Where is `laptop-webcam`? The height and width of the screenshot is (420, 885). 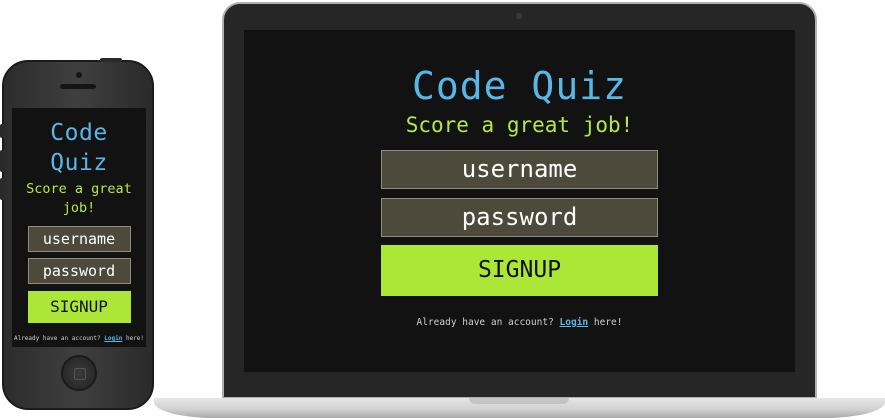
laptop-webcam is located at coordinates (519, 16).